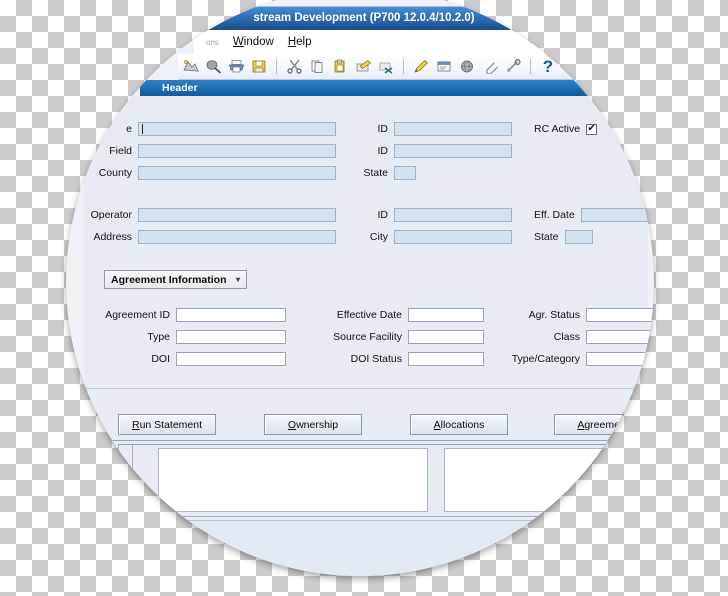  I want to click on name-label: e, so click(129, 129).